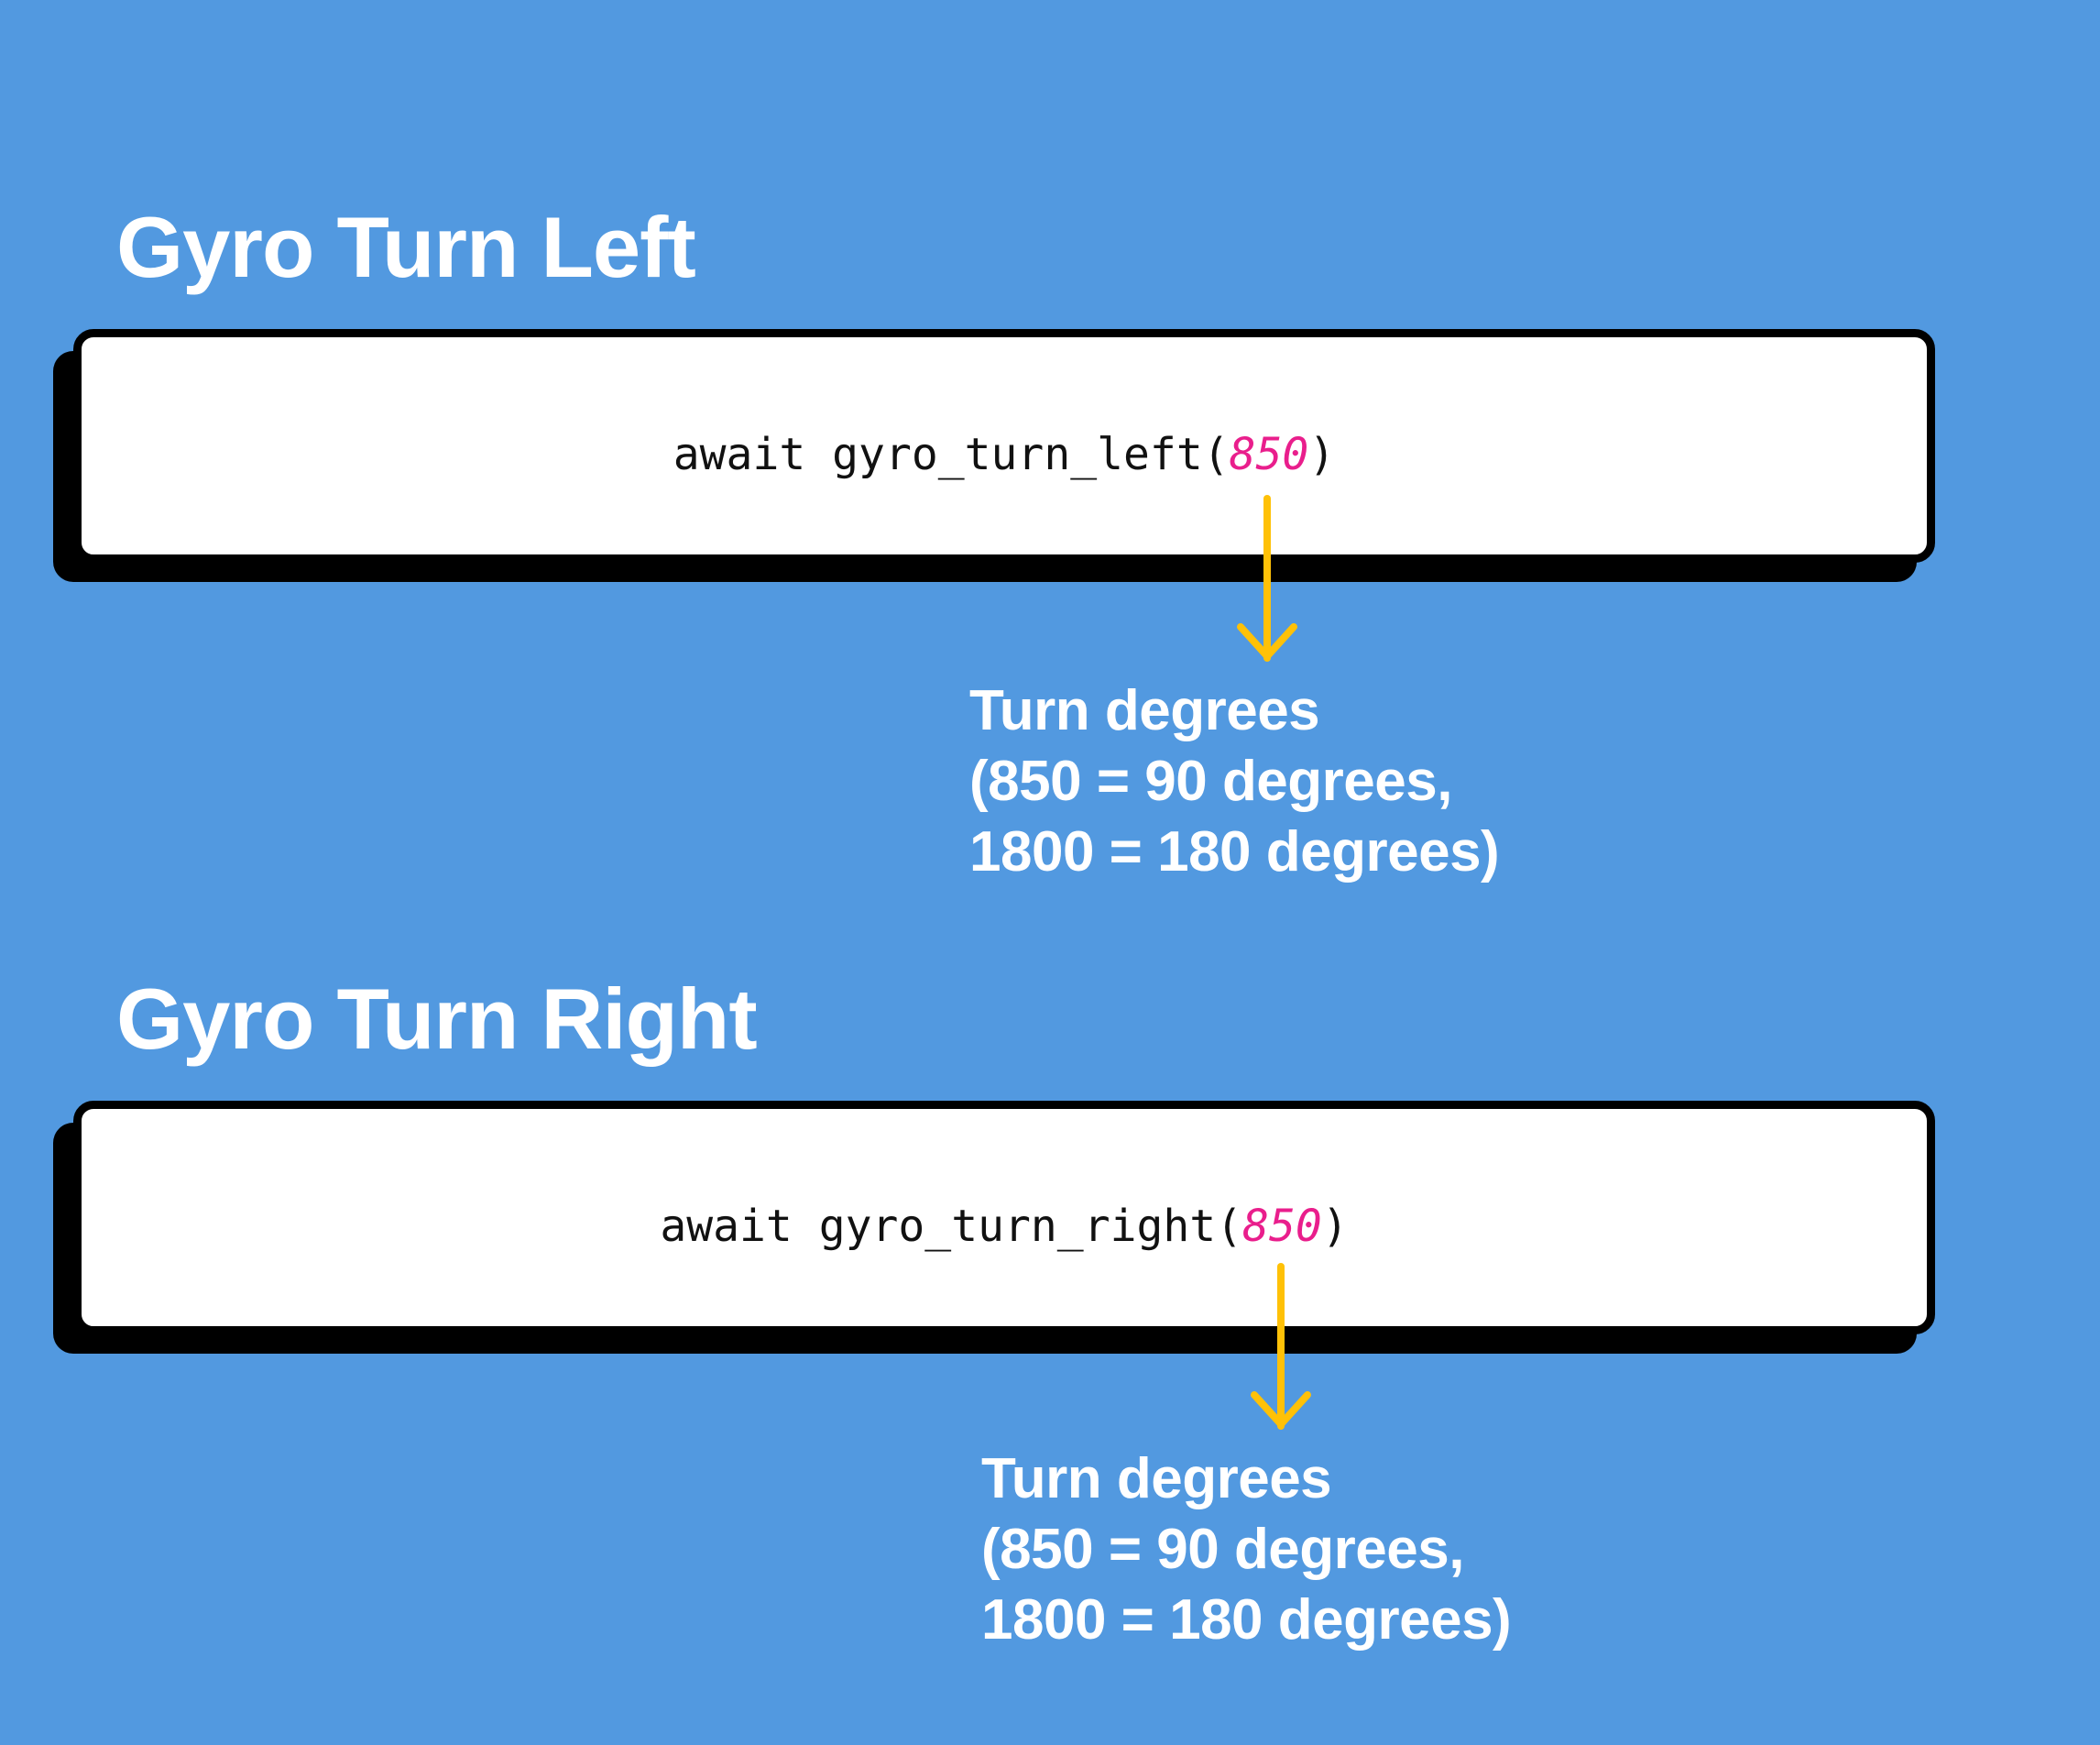 The height and width of the screenshot is (1745, 2100). I want to click on code-box-left: await gyro_turn_left(850), so click(1004, 446).